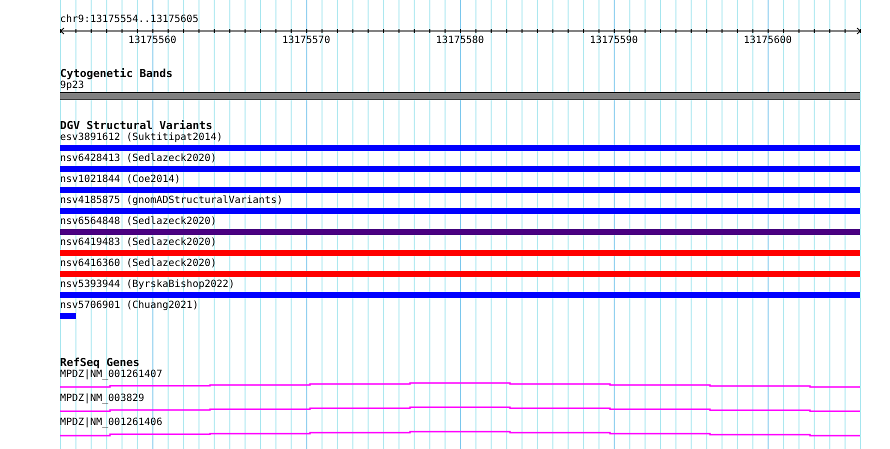 This screenshot has width=890, height=449. I want to click on transcript-label: MPDZ|NM_001261406, so click(111, 423).